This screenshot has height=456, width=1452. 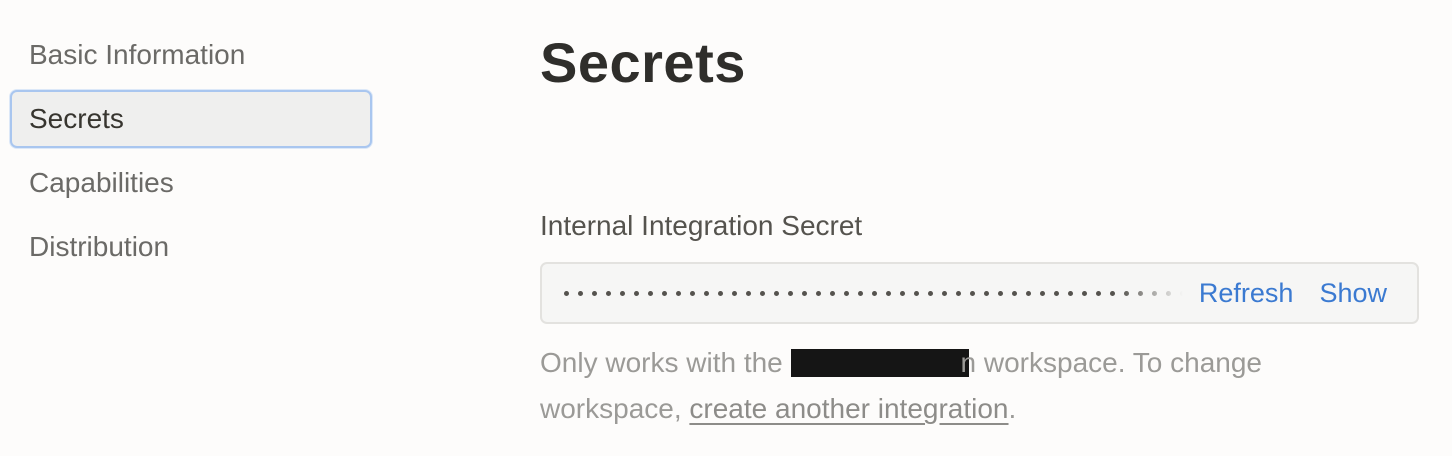 I want to click on sidebar-item-capabilities: Capabilities, so click(x=191, y=183).